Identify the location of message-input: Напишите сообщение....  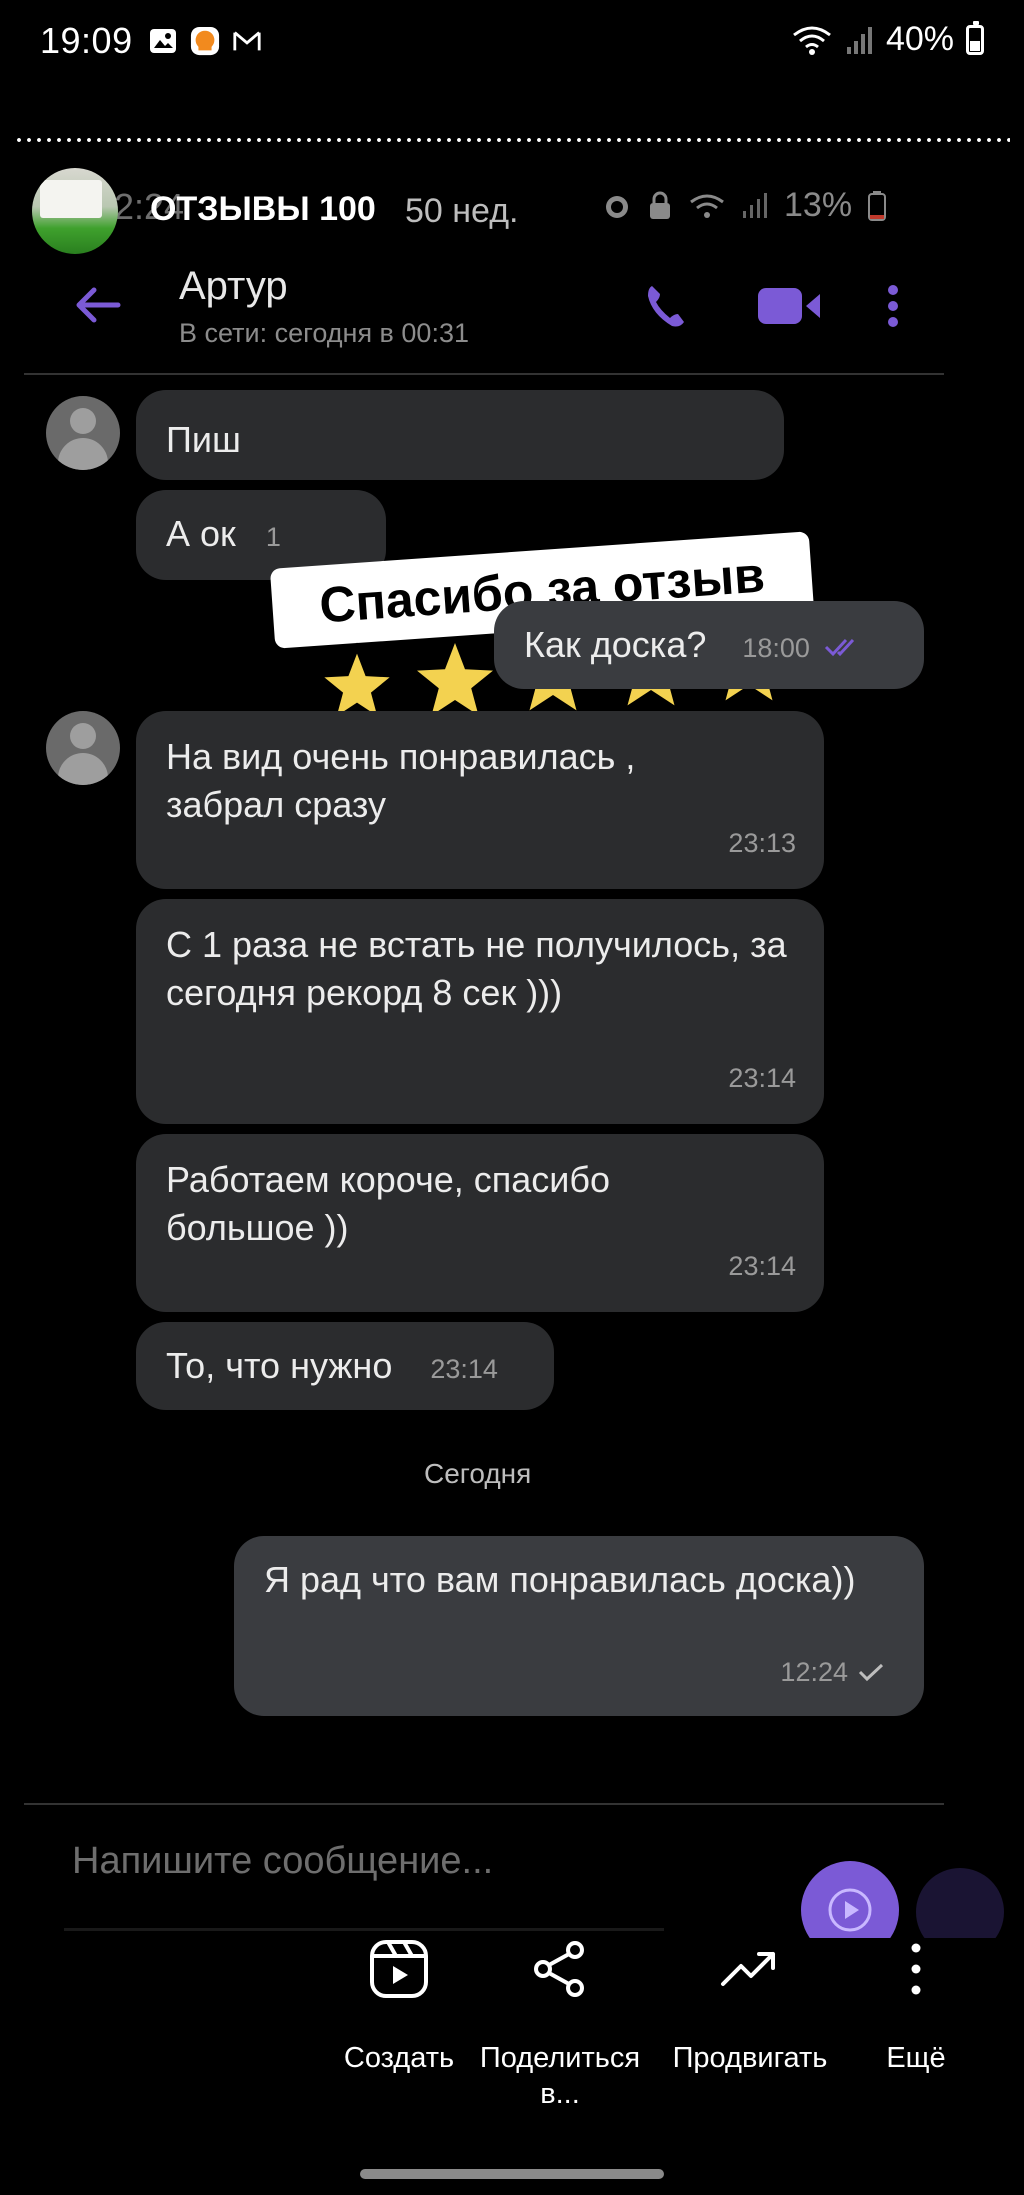
(282, 1861).